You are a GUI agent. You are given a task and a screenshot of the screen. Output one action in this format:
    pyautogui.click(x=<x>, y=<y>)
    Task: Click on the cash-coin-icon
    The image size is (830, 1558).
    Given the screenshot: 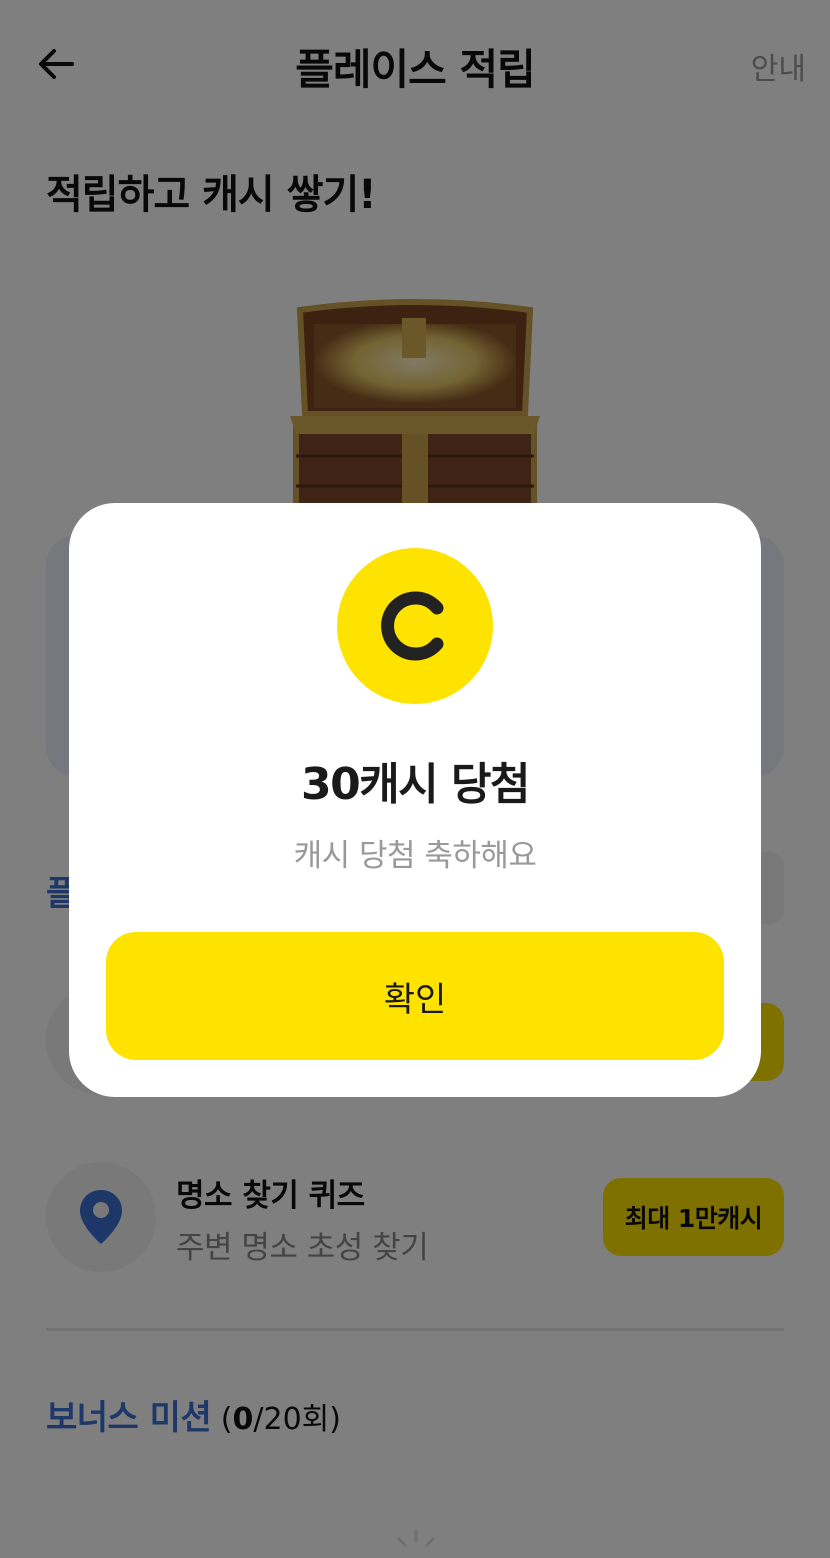 What is the action you would take?
    pyautogui.click(x=415, y=626)
    